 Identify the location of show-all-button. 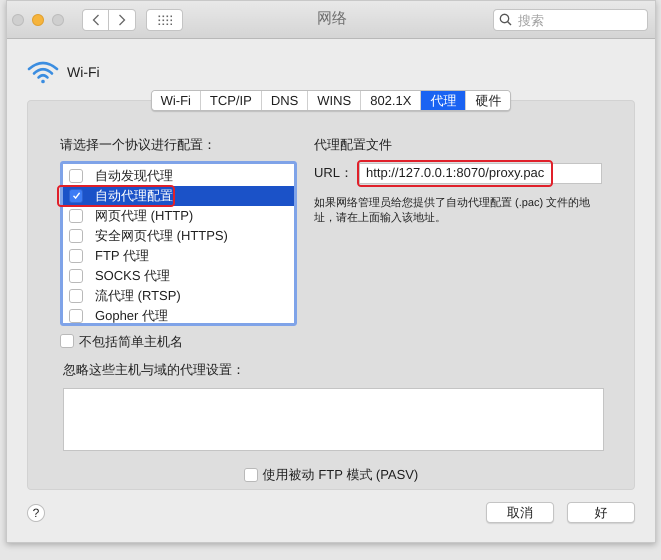
(164, 19).